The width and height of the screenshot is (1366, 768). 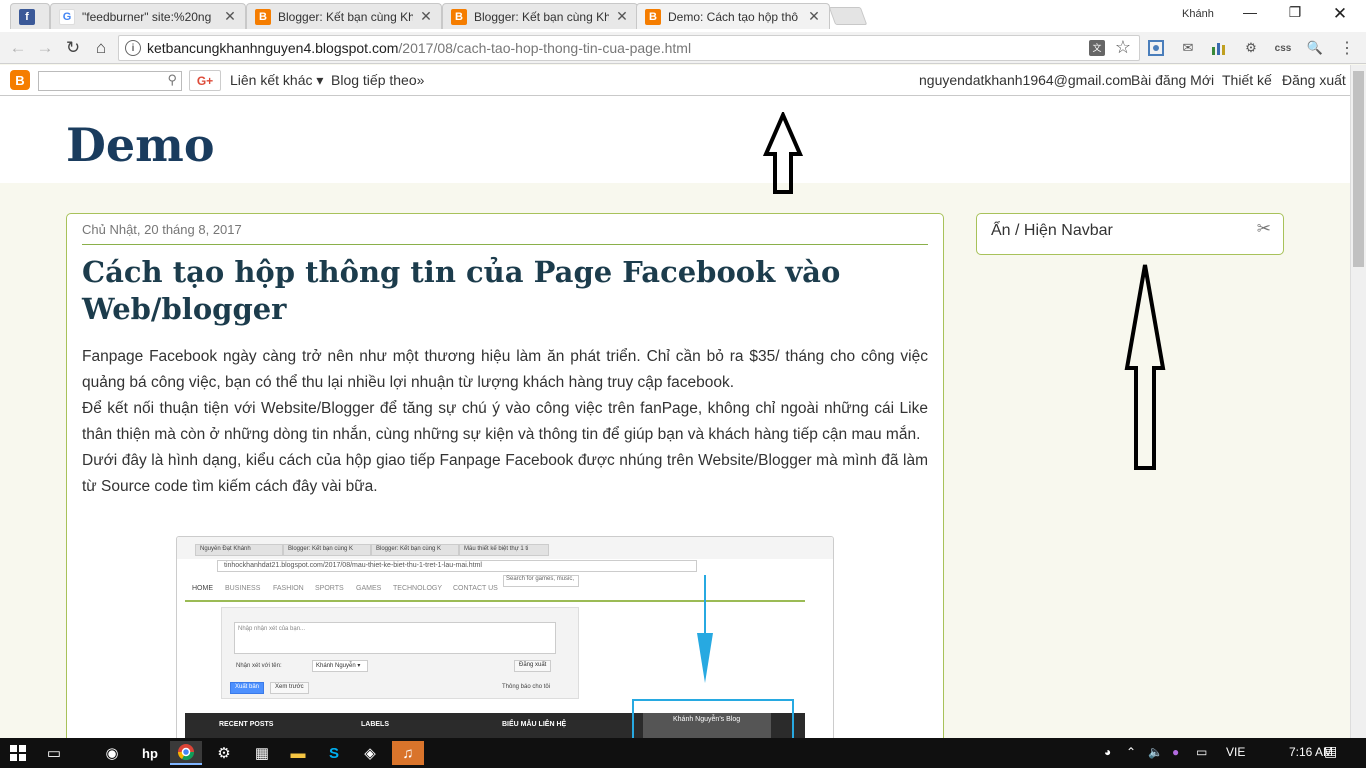 I want to click on sign-out-link: Đăng xuất, so click(x=1314, y=80).